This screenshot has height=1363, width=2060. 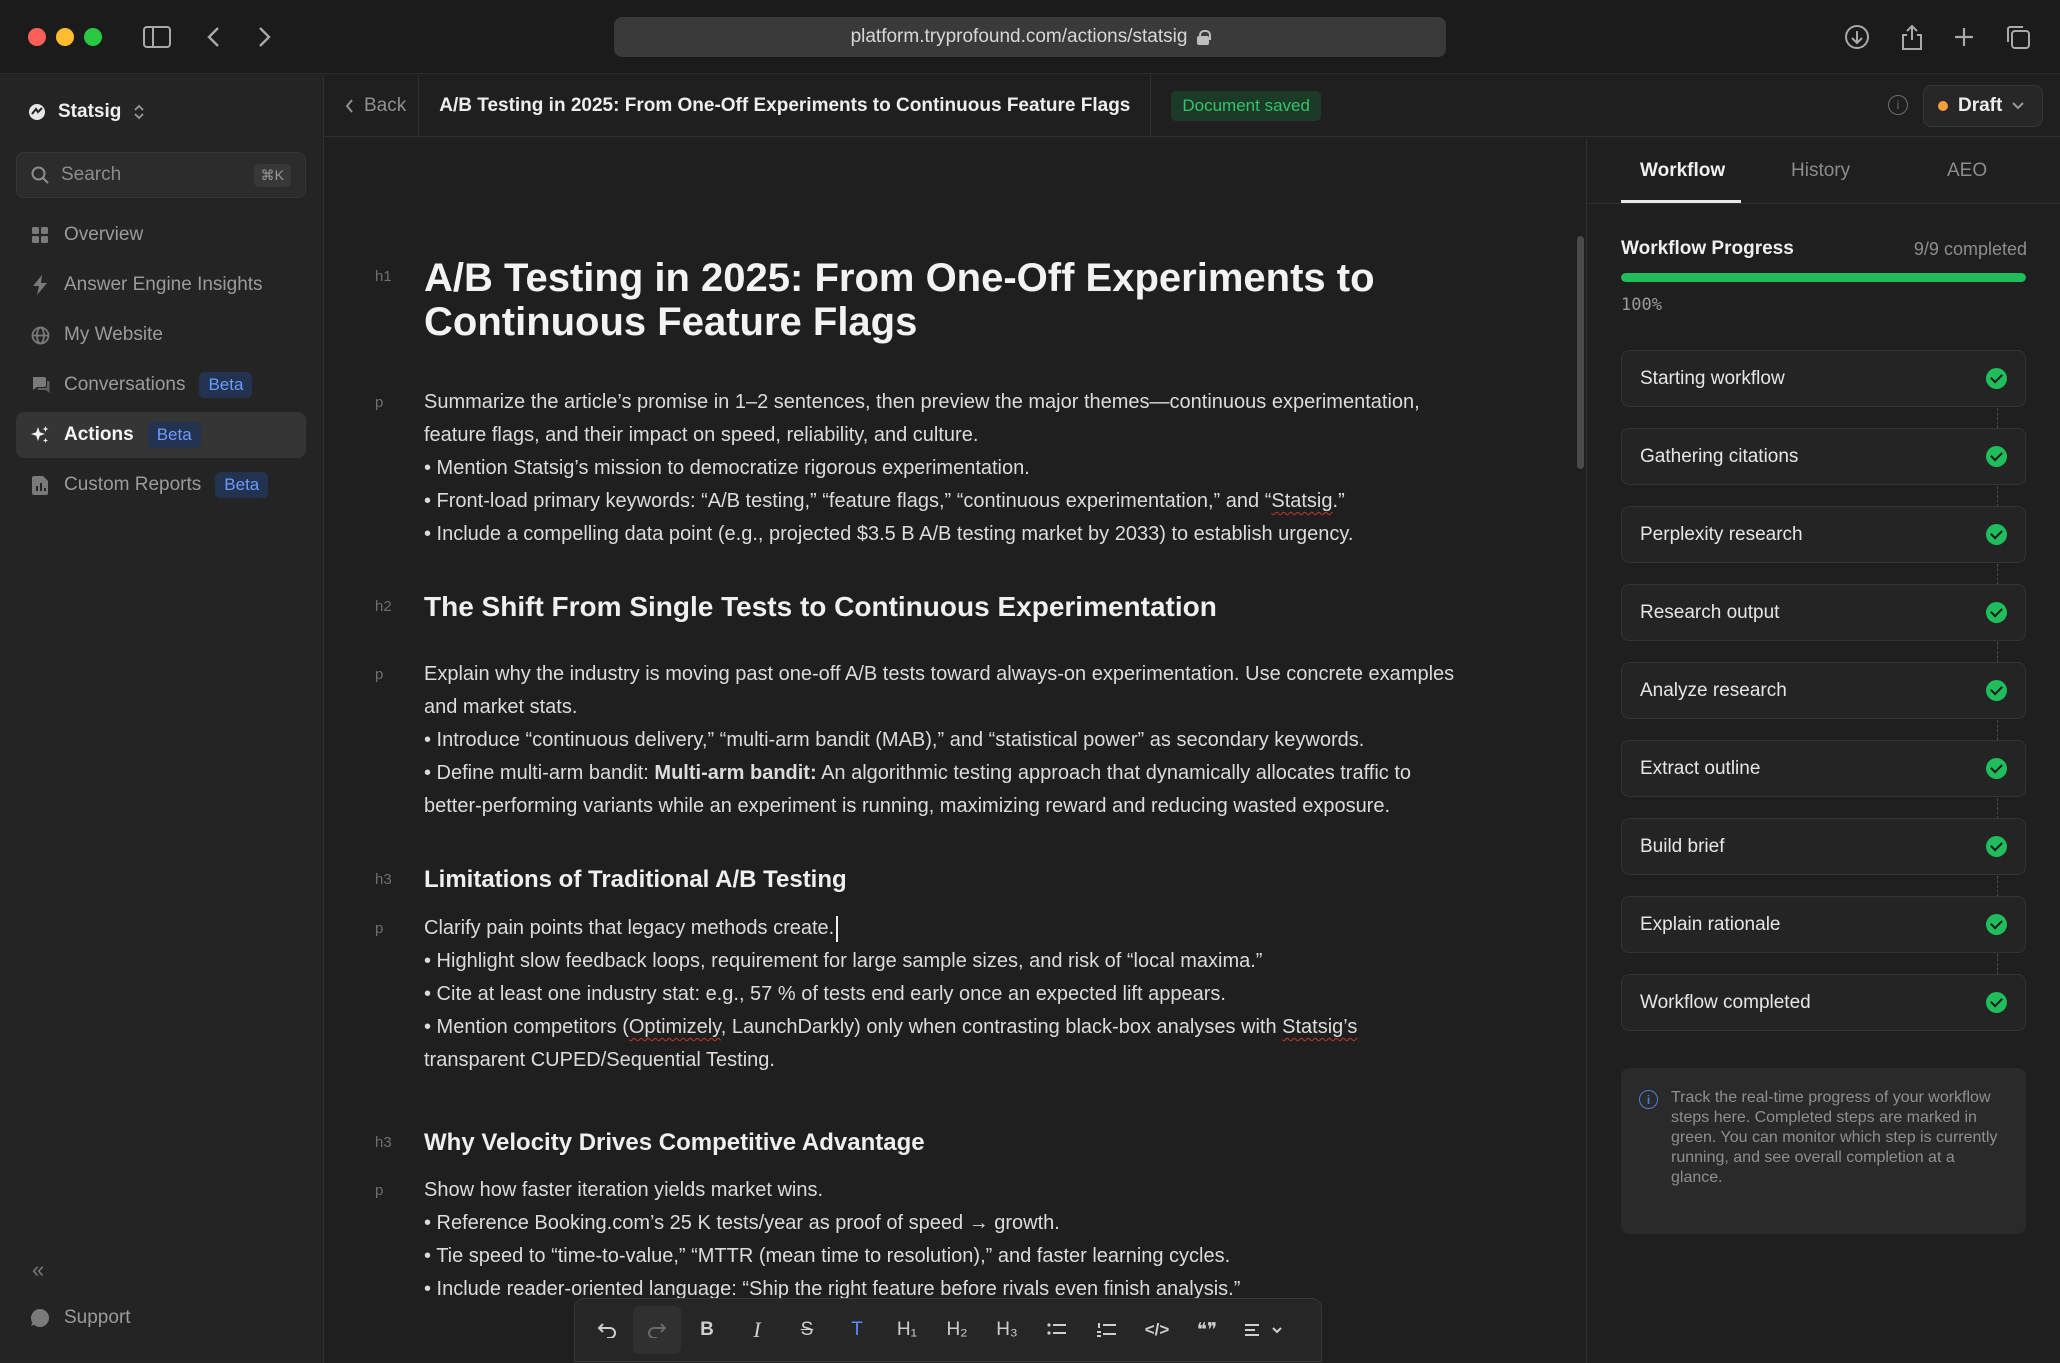 I want to click on step-label: Workflow completed, so click(x=1725, y=1002).